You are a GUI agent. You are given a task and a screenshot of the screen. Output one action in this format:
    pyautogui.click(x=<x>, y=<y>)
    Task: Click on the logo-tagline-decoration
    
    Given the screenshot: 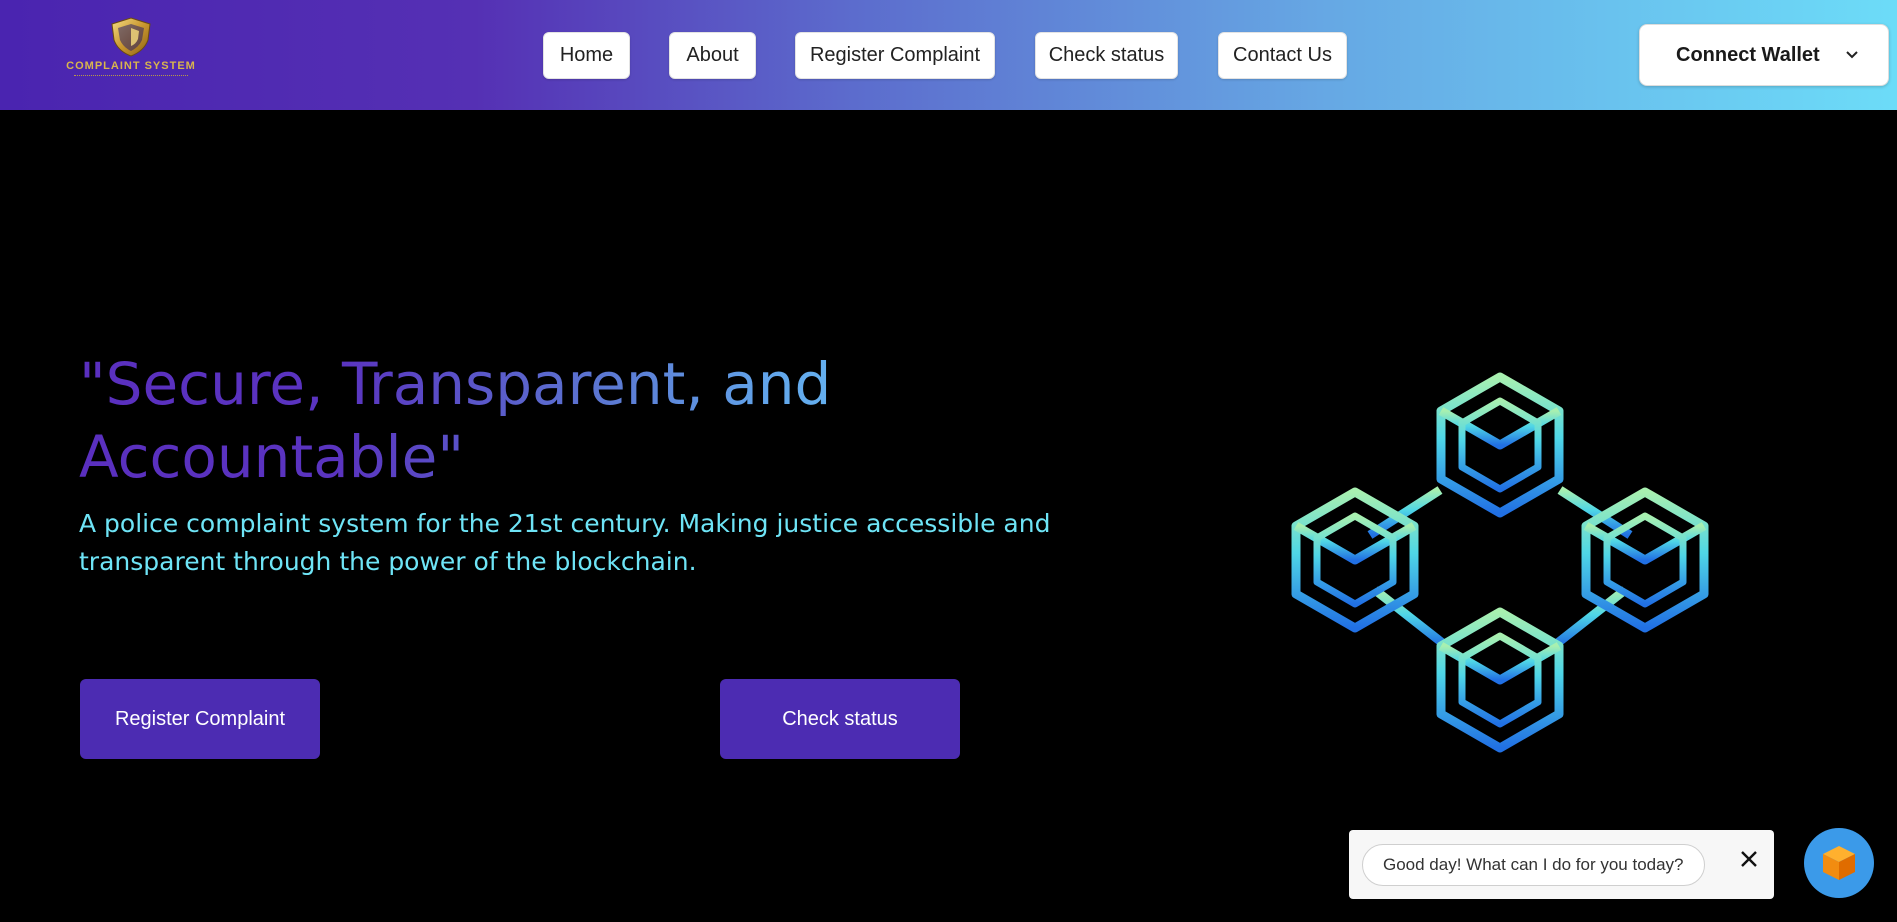 What is the action you would take?
    pyautogui.click(x=131, y=77)
    